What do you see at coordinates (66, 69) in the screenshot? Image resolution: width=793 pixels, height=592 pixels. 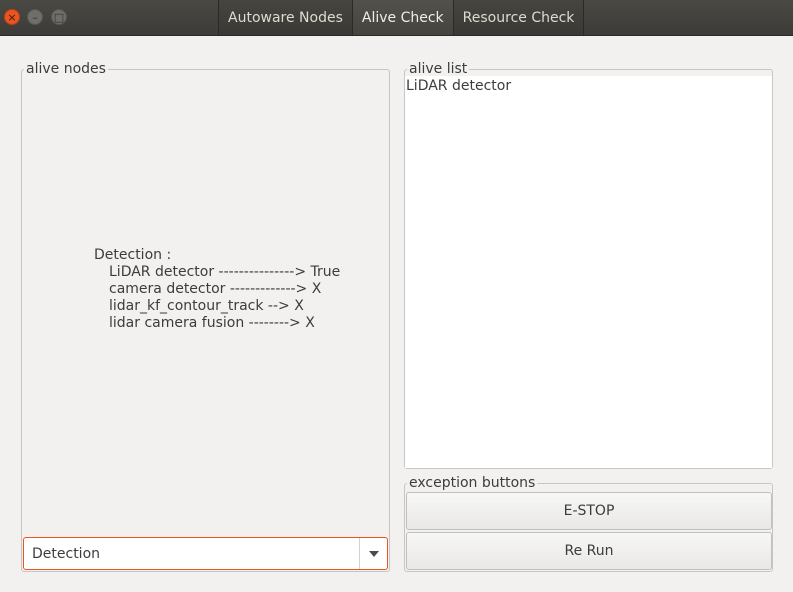 I see `alive-nodes-title: alive nodes` at bounding box center [66, 69].